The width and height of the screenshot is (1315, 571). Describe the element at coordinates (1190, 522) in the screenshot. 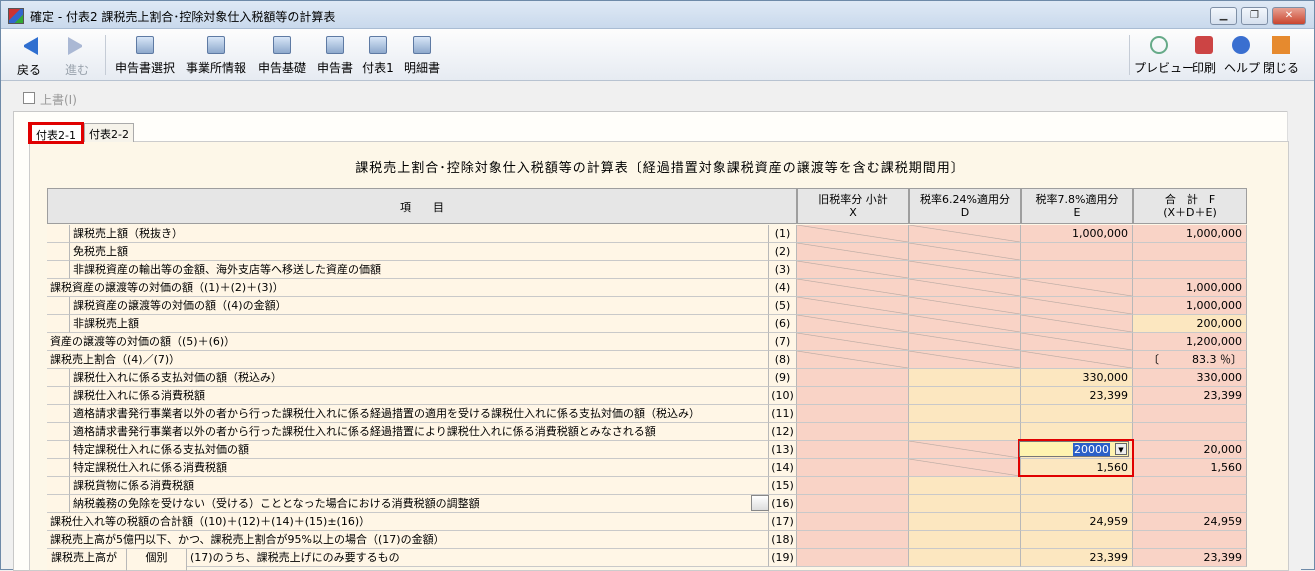

I see `cell-f-17: 24,959` at that location.